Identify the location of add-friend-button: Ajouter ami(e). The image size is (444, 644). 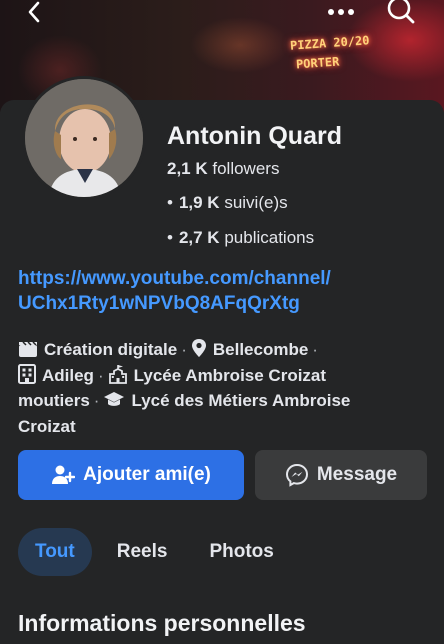
(131, 475).